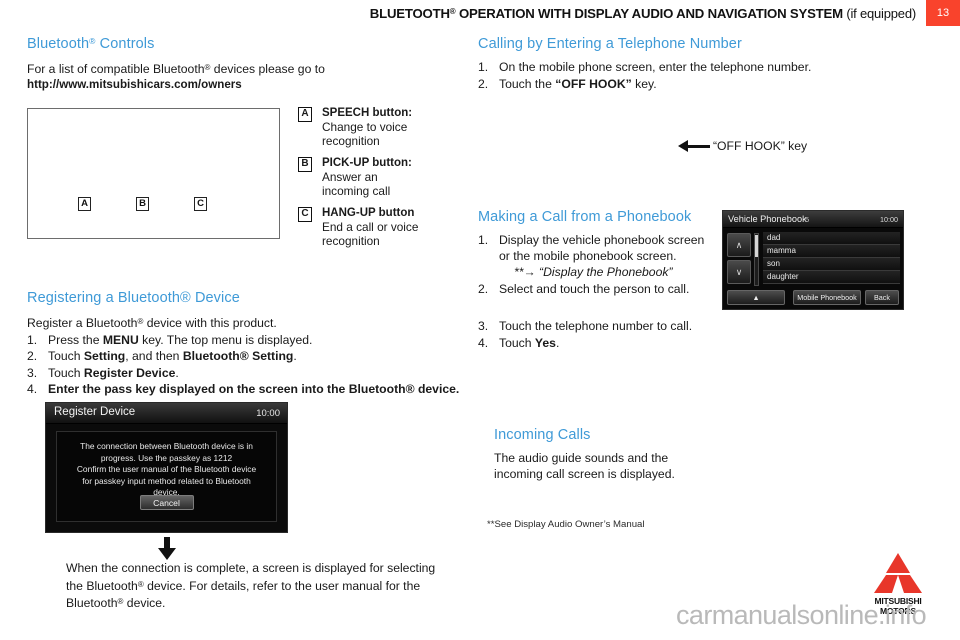 The width and height of the screenshot is (960, 640). I want to click on after-line-3-rest: device., so click(144, 603).